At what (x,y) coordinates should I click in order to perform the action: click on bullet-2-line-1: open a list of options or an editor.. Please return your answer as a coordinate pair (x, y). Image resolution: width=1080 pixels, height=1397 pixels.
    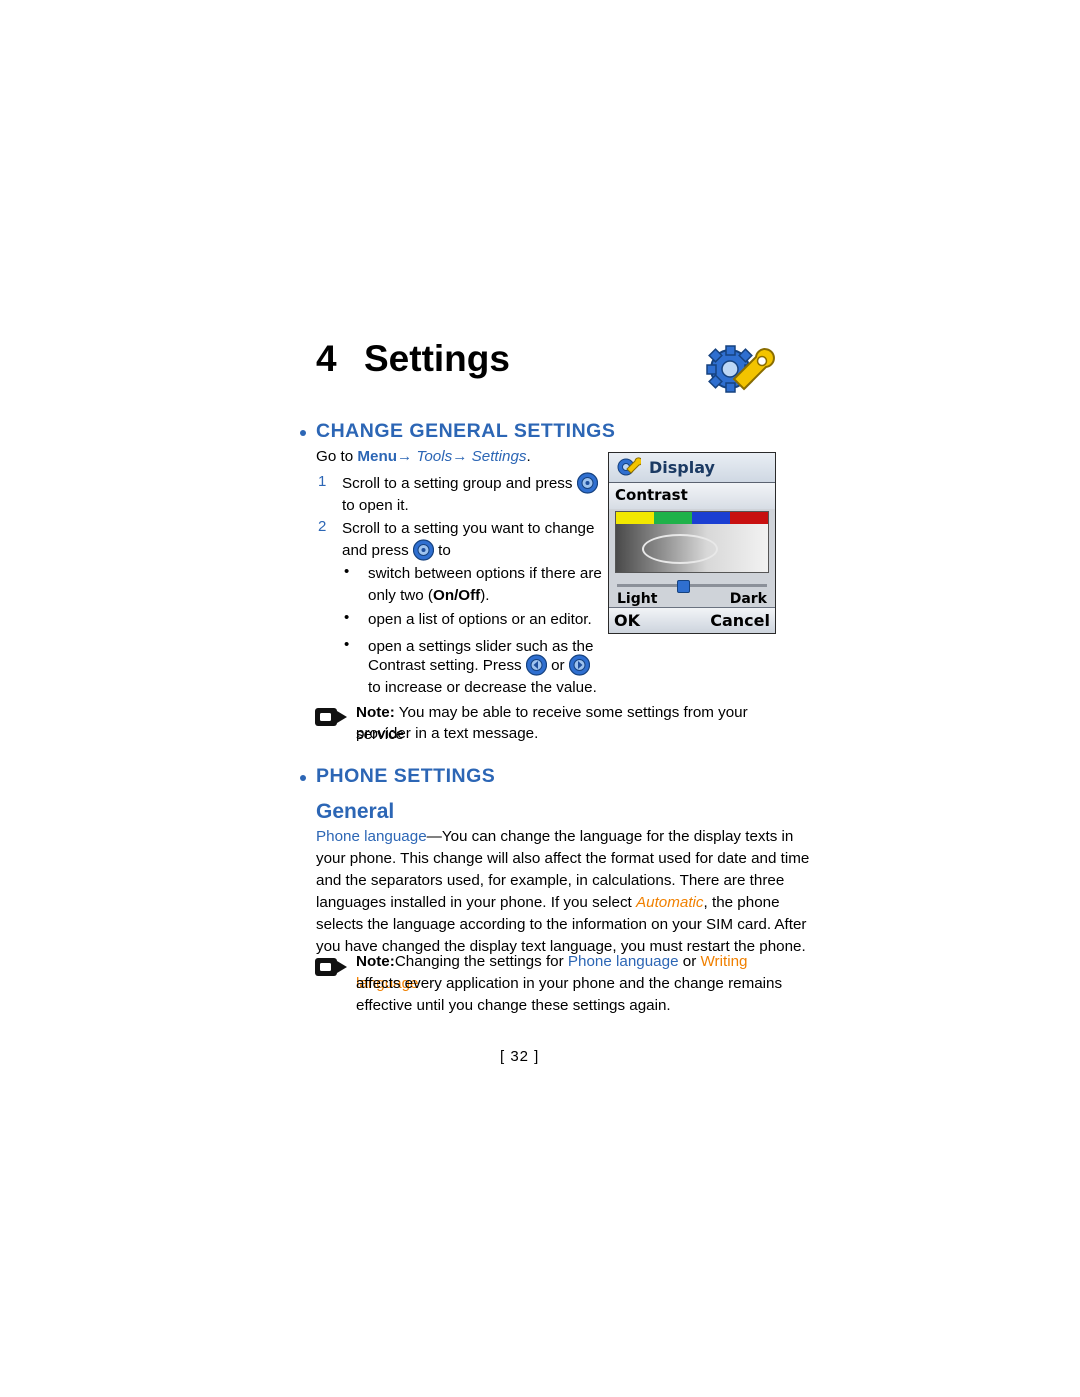
    Looking at the image, I should click on (480, 619).